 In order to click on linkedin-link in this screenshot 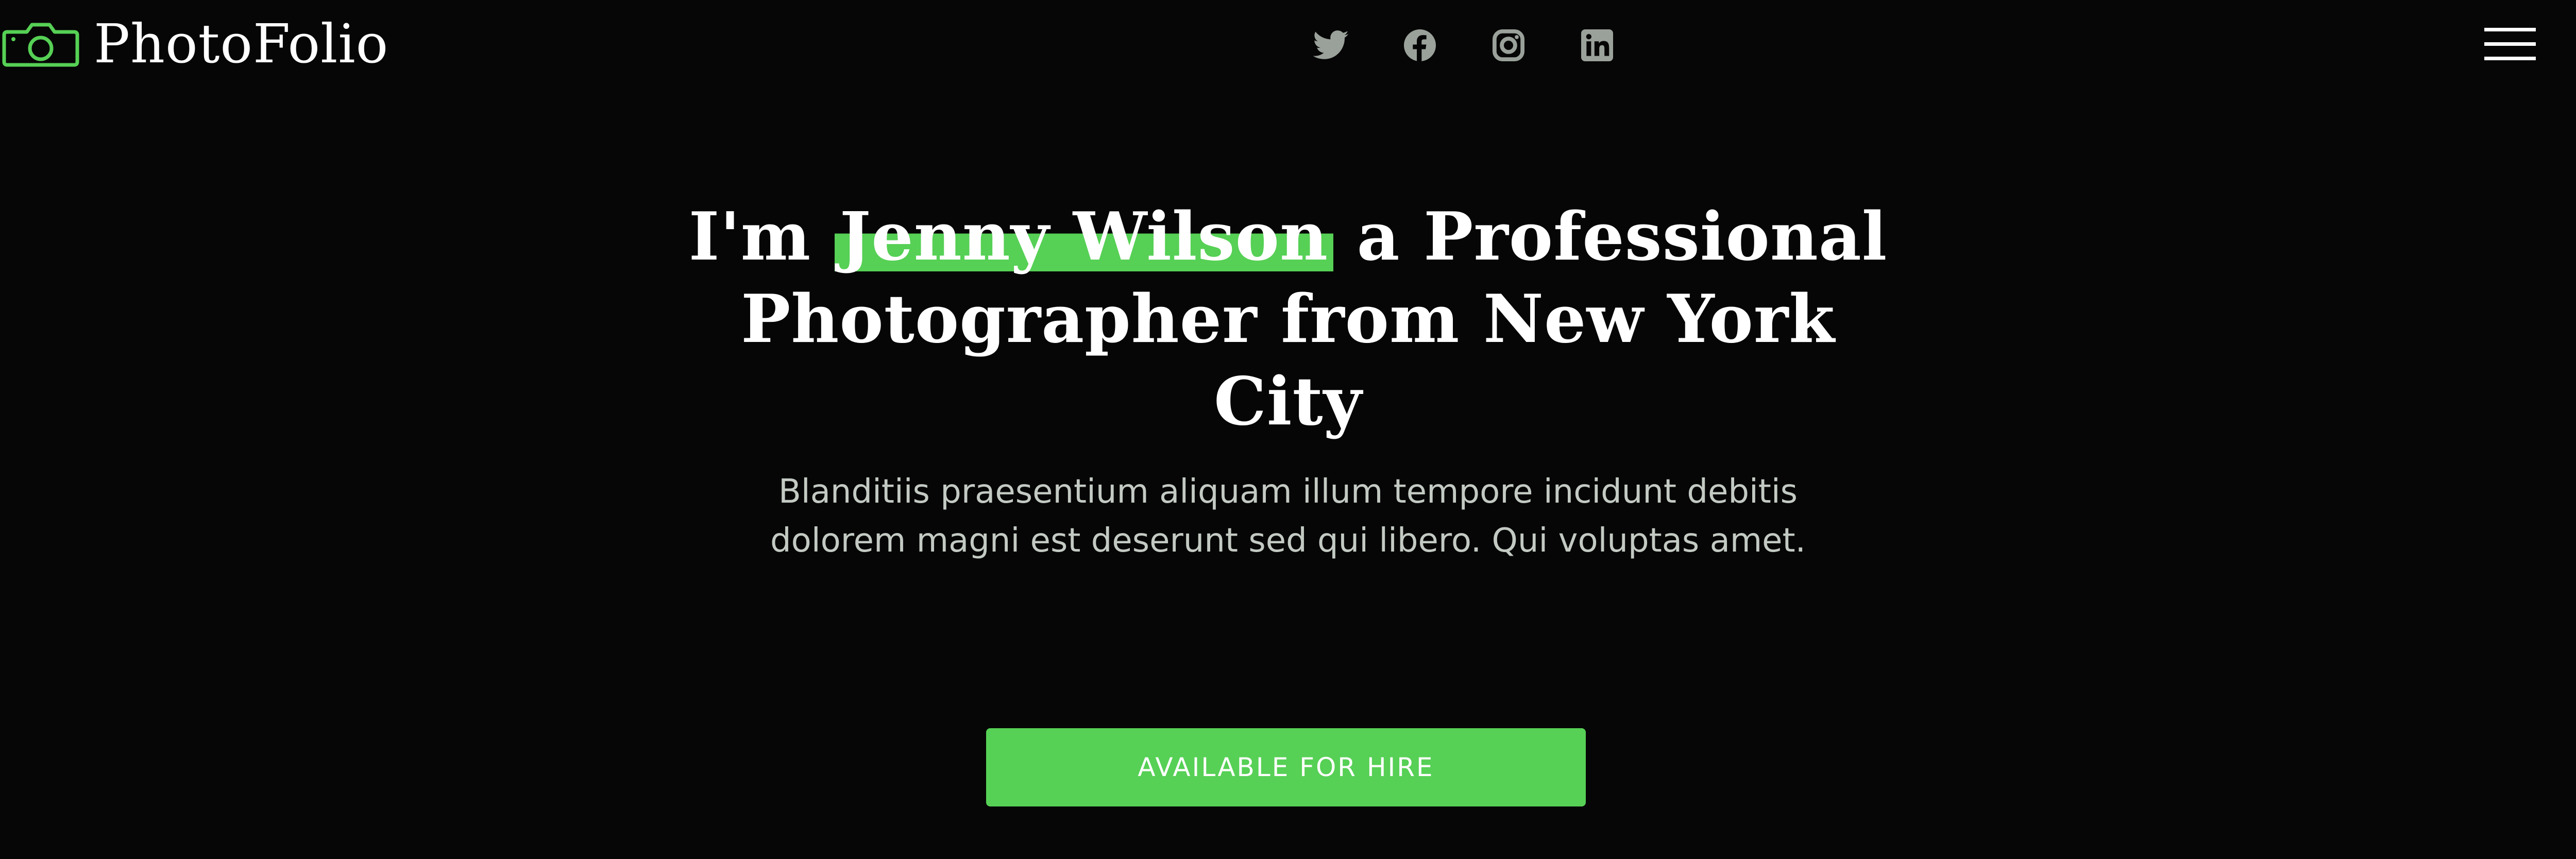, I will do `click(1597, 45)`.